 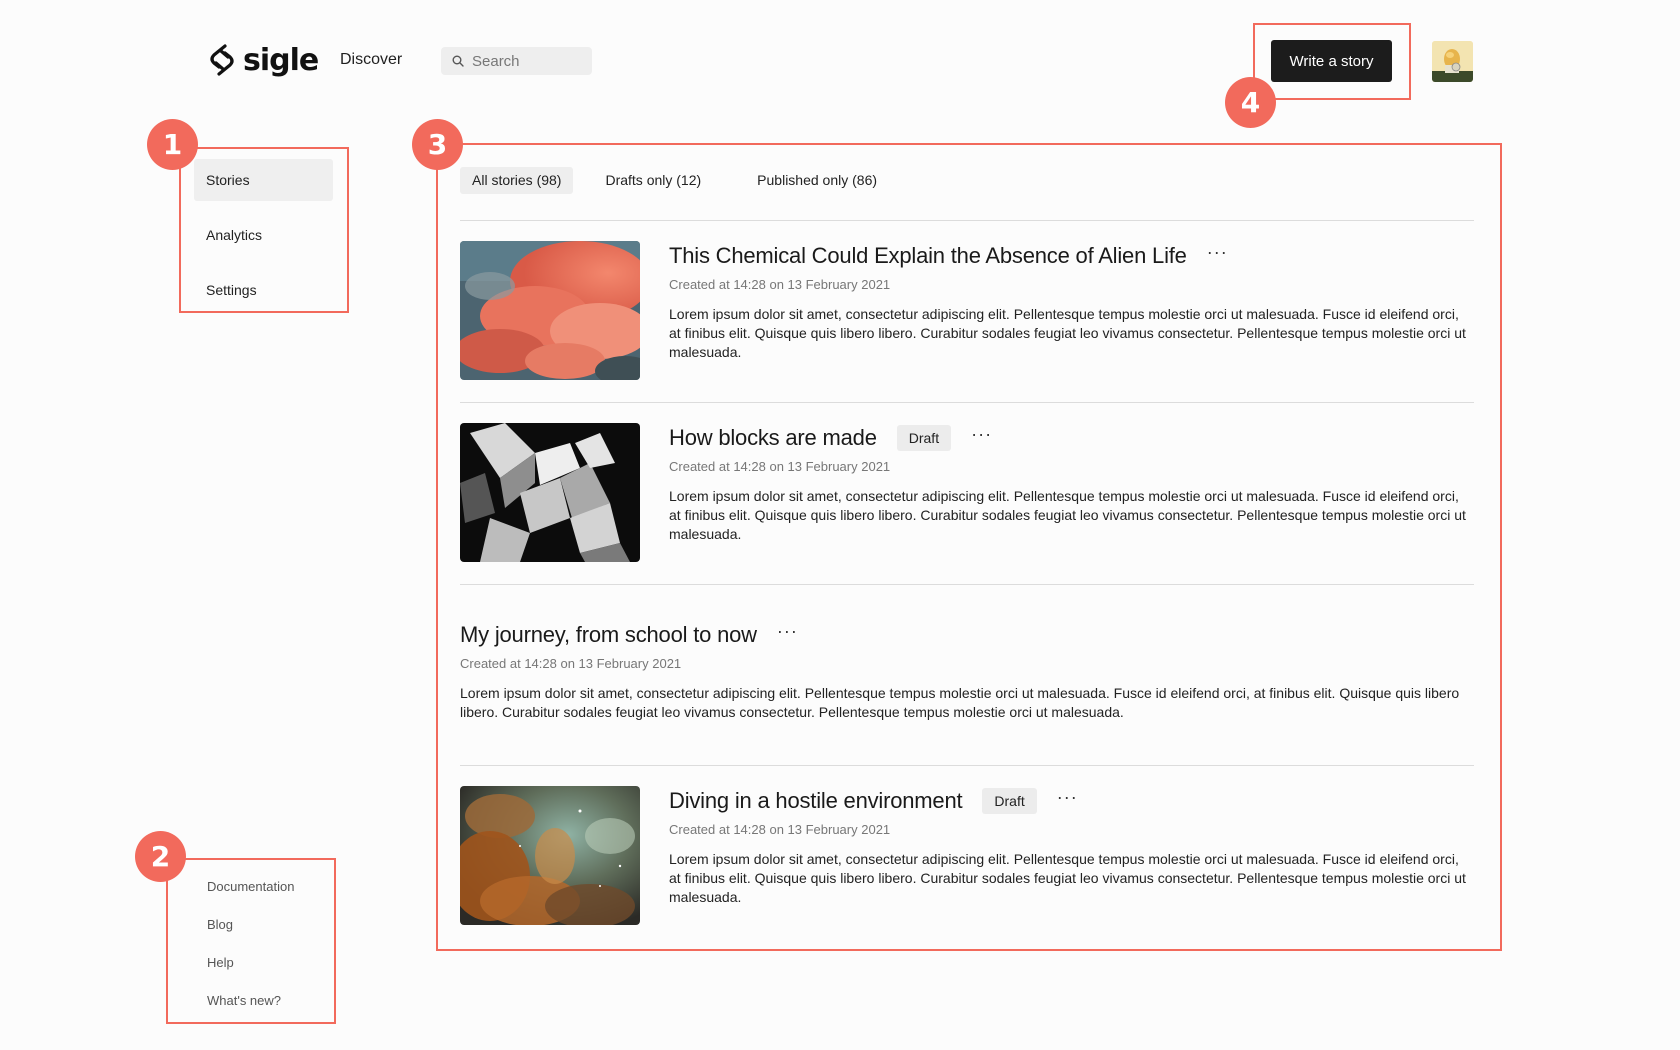 I want to click on logo: sigle, so click(x=263, y=60).